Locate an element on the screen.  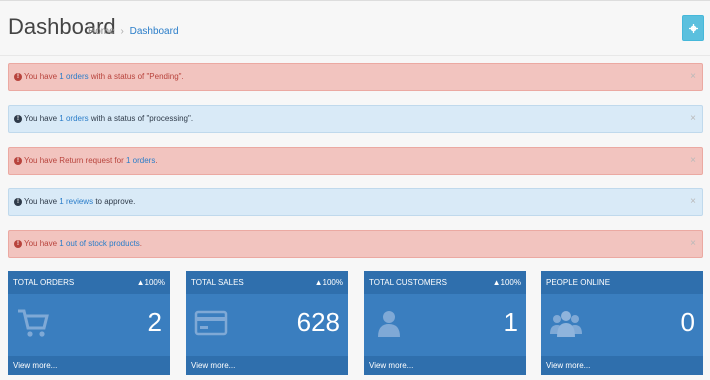
alert-reviews: ! You have 1 reviews to approve. × is located at coordinates (355, 202).